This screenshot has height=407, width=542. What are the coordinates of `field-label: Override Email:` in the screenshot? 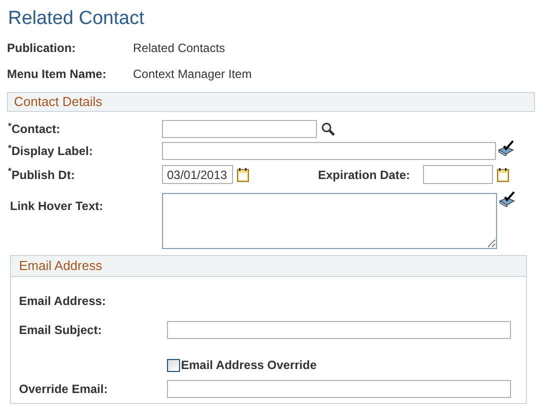 It's located at (63, 389).